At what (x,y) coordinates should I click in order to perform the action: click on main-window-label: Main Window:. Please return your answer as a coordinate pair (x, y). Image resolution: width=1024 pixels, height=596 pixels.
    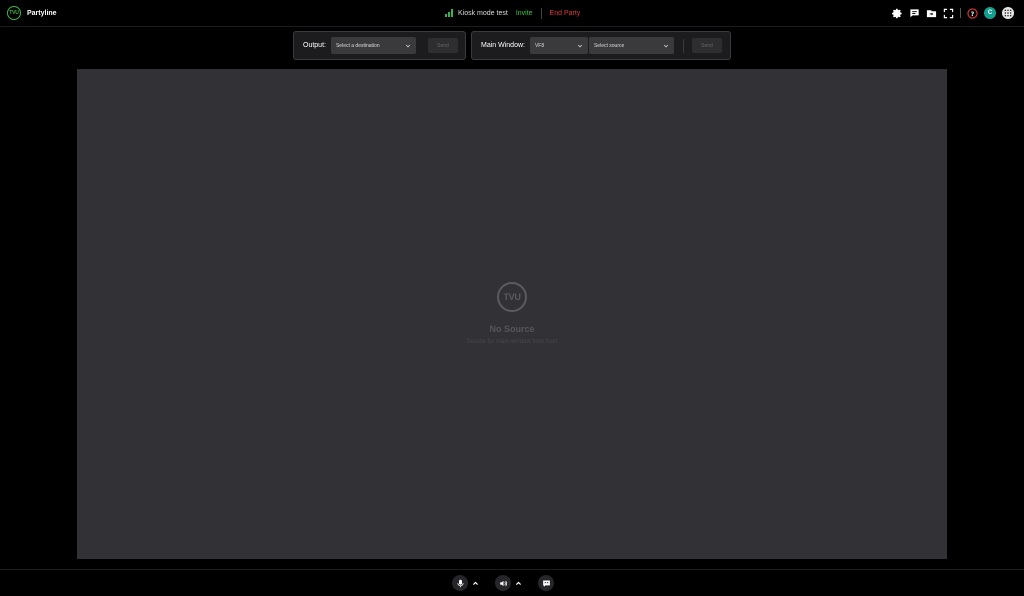
    Looking at the image, I should click on (503, 45).